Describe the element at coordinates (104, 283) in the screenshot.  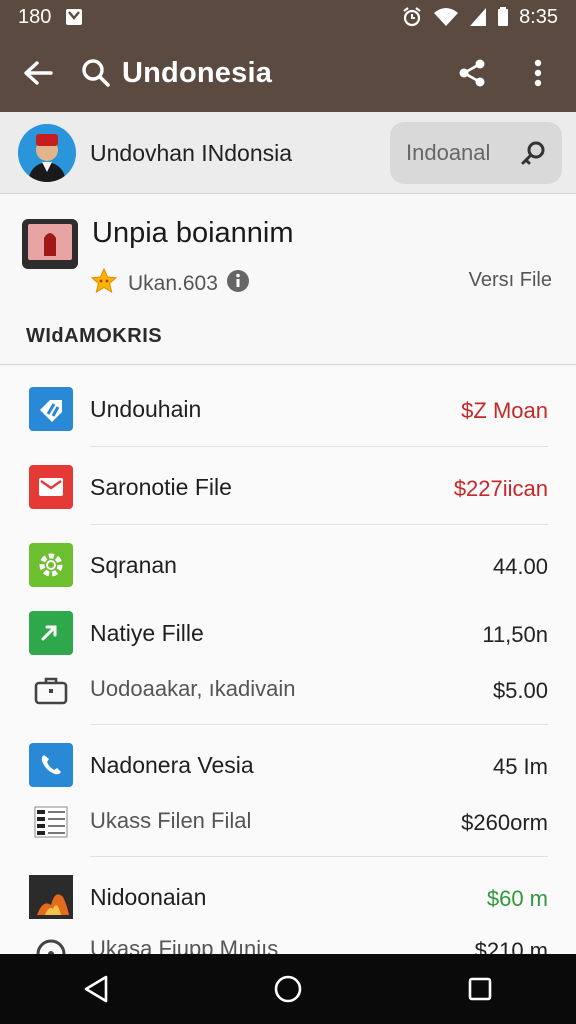
I see `star-icon` at that location.